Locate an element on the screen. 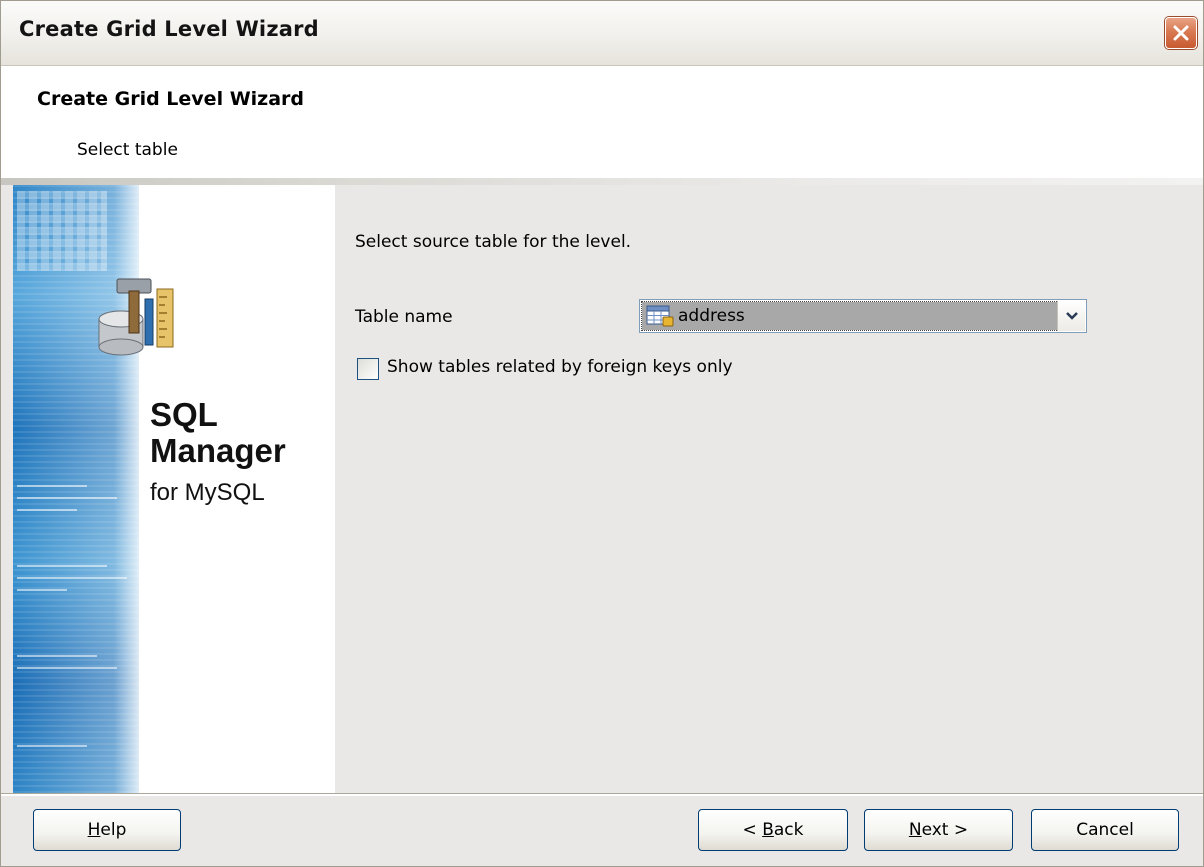 This screenshot has width=1204, height=867. table-name-dropdown-button is located at coordinates (1071, 316).